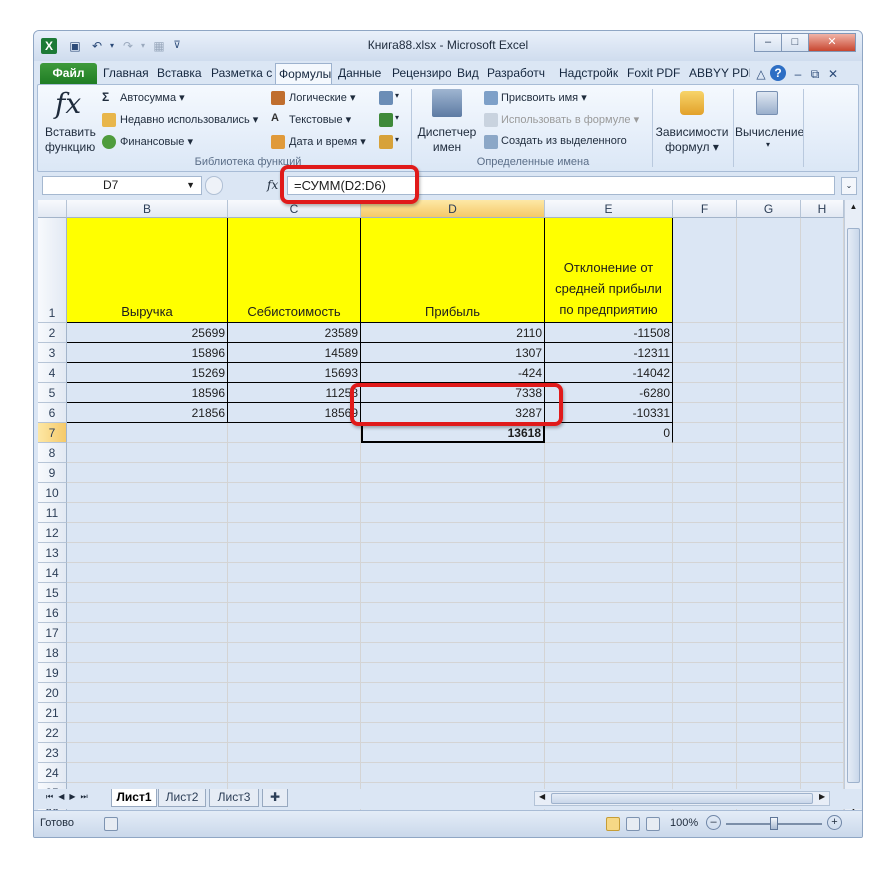 Image resolution: width=896 pixels, height=869 pixels. What do you see at coordinates (609, 209) in the screenshot?
I see `column-header-e: E` at bounding box center [609, 209].